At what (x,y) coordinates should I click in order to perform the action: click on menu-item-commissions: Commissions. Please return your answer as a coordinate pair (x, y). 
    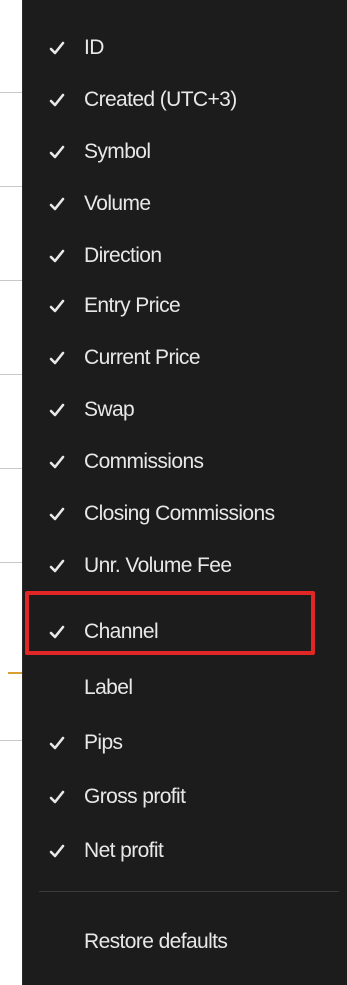
    Looking at the image, I should click on (185, 462).